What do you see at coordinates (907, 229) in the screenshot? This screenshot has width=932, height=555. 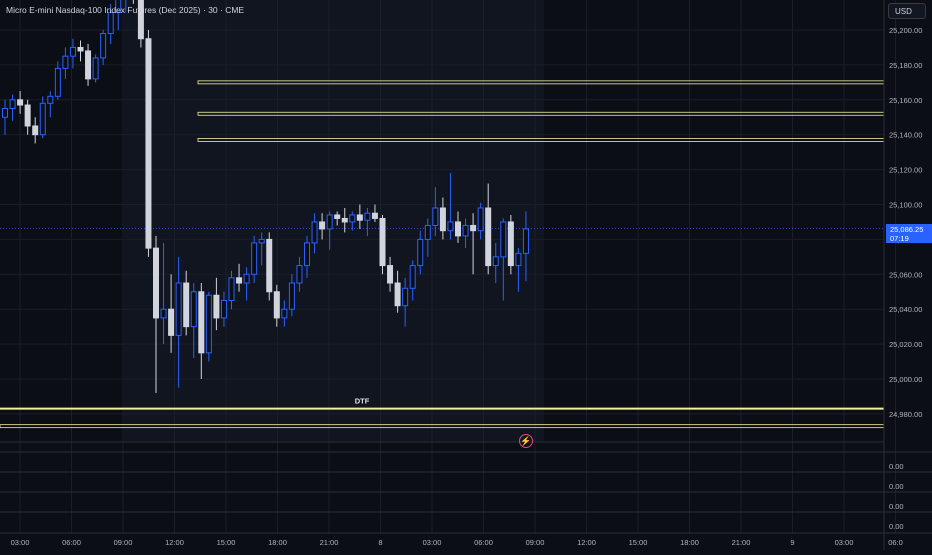 I see `current-price-label: 25,086.25` at bounding box center [907, 229].